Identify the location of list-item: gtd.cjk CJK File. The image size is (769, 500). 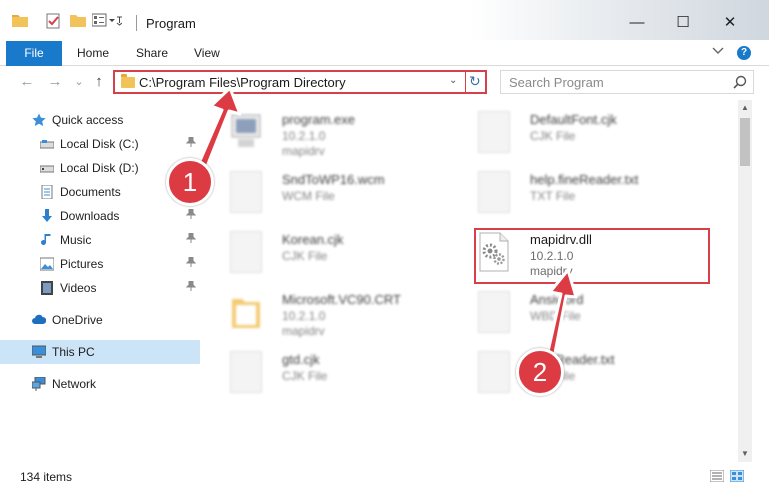
(345, 375).